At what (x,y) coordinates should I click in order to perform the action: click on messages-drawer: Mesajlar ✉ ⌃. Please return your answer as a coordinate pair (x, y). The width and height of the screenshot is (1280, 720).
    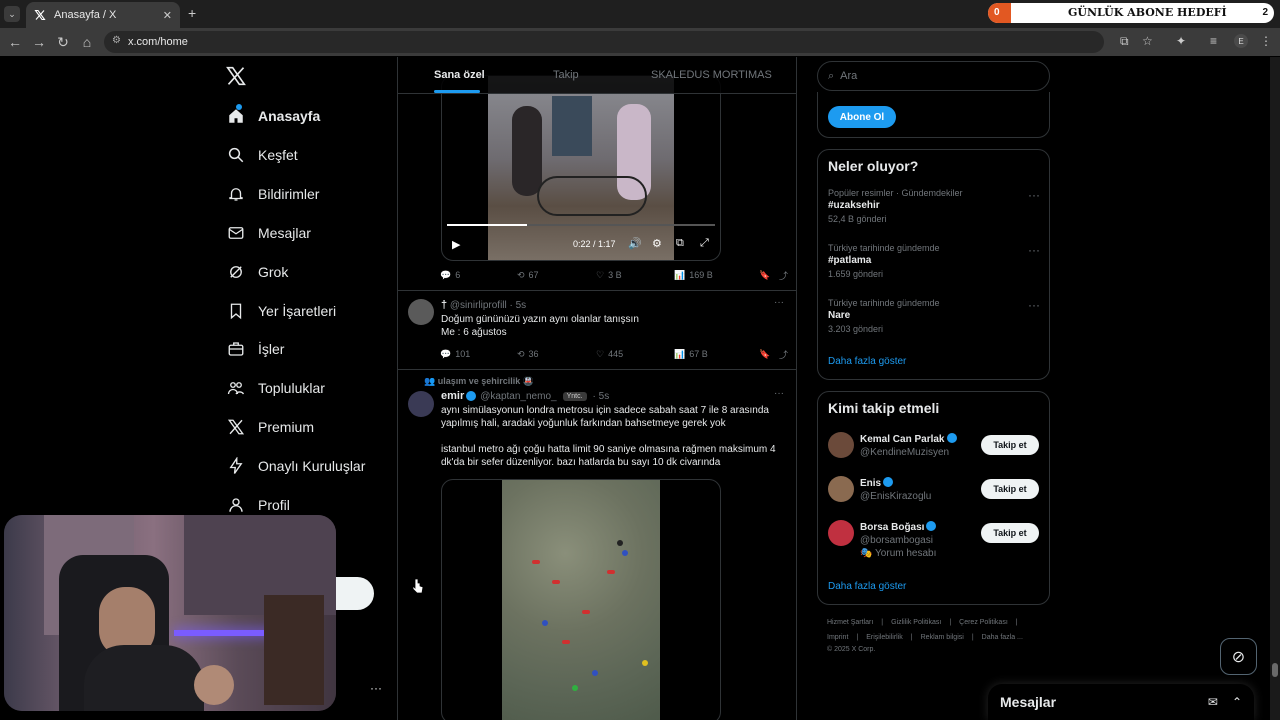
    Looking at the image, I should click on (1121, 702).